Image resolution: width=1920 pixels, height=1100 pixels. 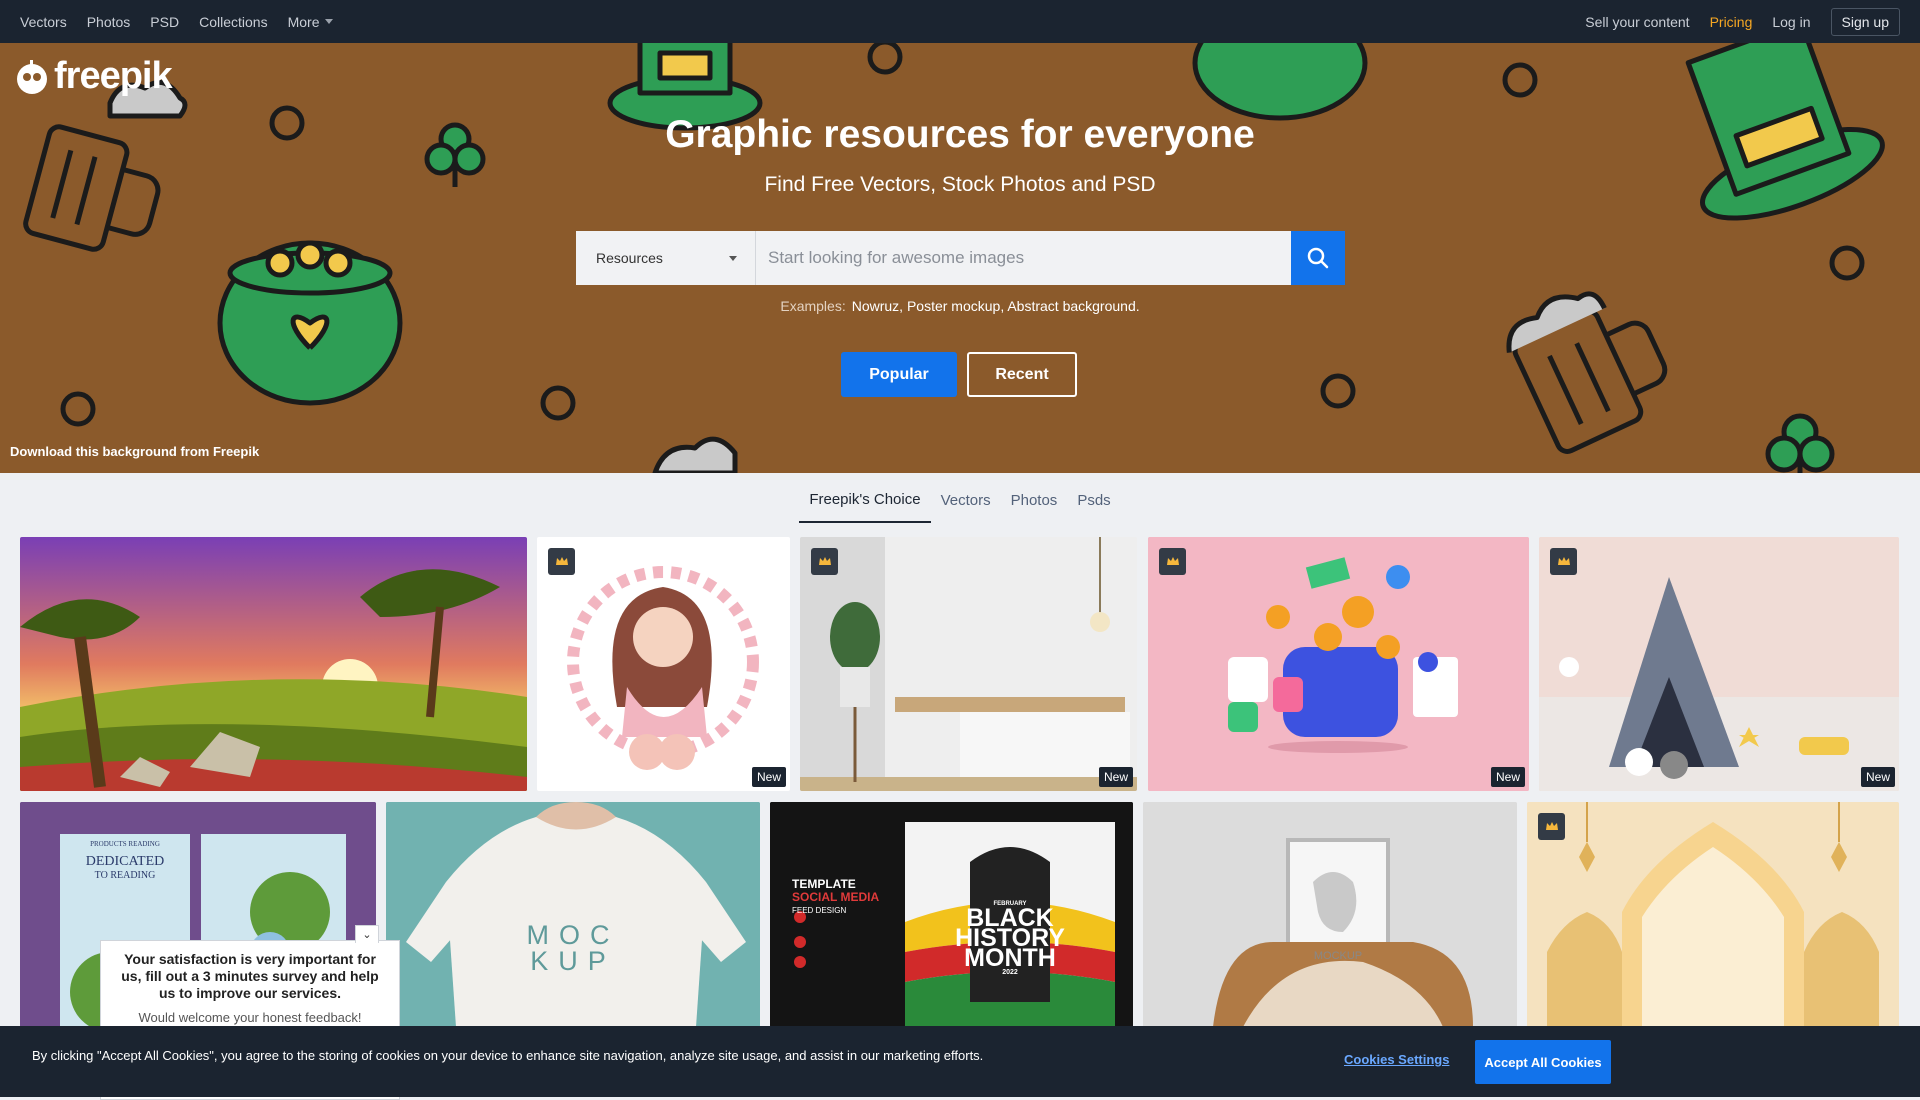 I want to click on nav-photos: Photos, so click(x=109, y=22).